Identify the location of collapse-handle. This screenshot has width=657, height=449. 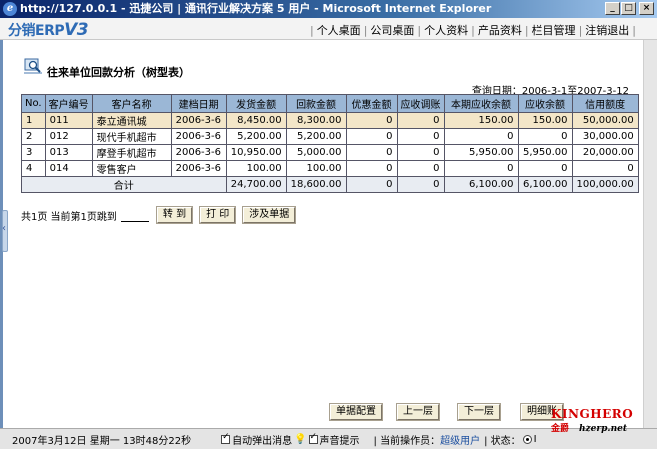
(5, 231).